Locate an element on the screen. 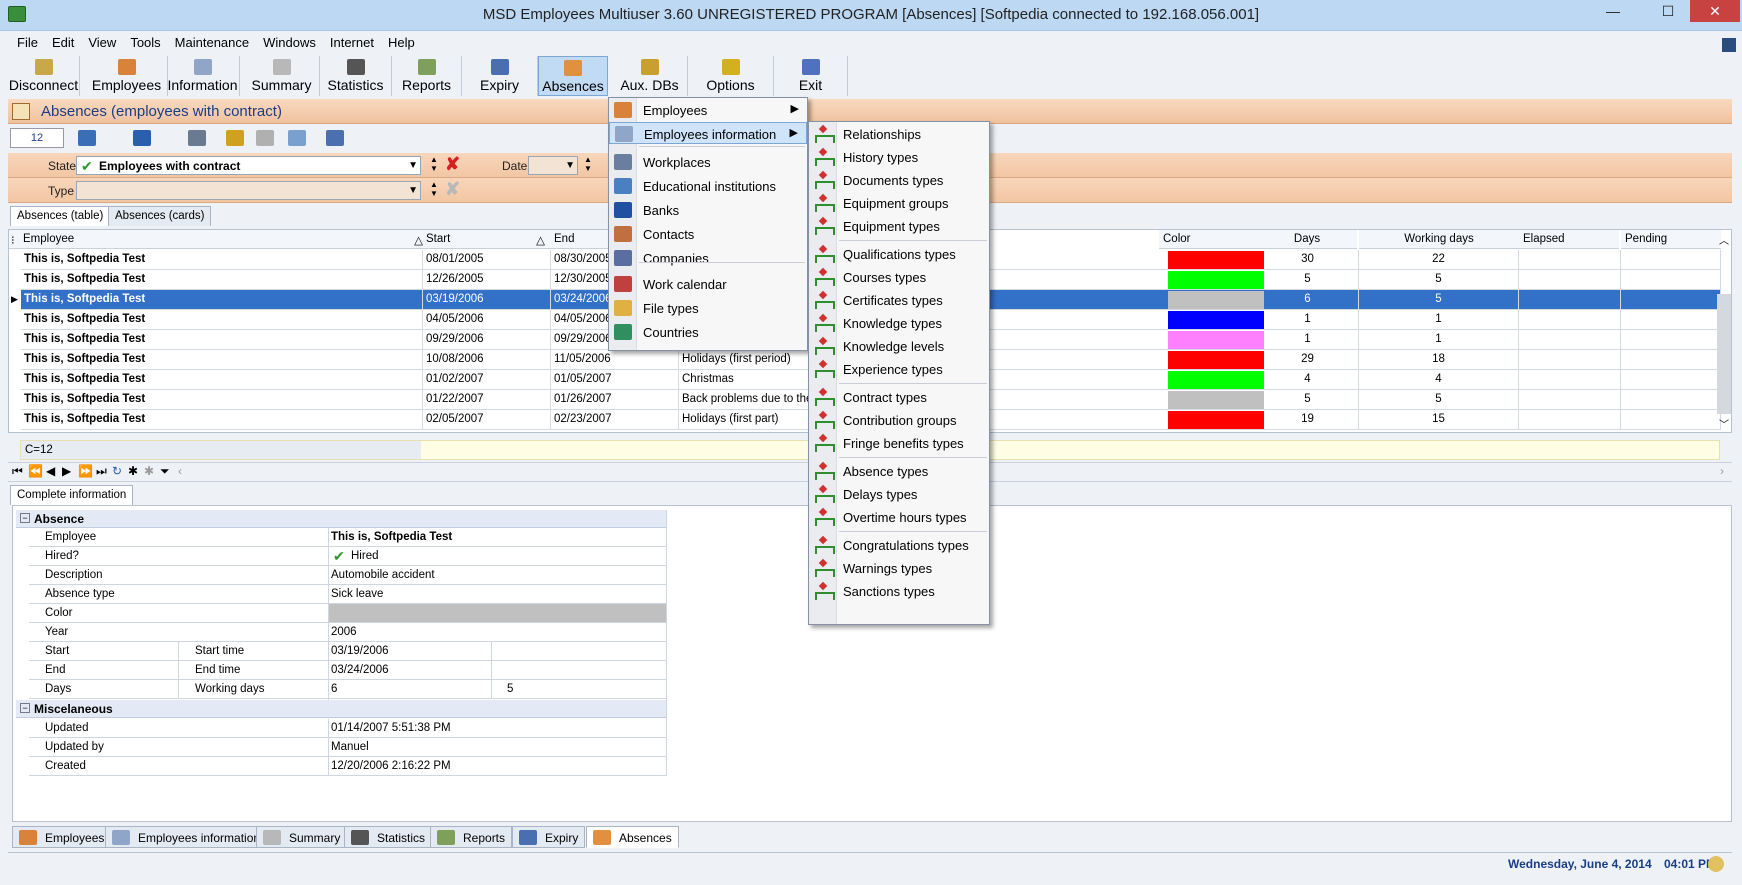  menu-item-employees: Employees ▶ is located at coordinates (708, 110).